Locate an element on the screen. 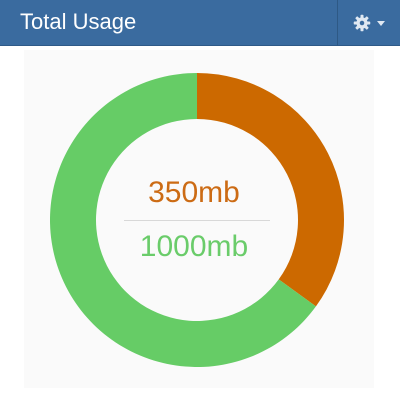  divider-line is located at coordinates (197, 220).